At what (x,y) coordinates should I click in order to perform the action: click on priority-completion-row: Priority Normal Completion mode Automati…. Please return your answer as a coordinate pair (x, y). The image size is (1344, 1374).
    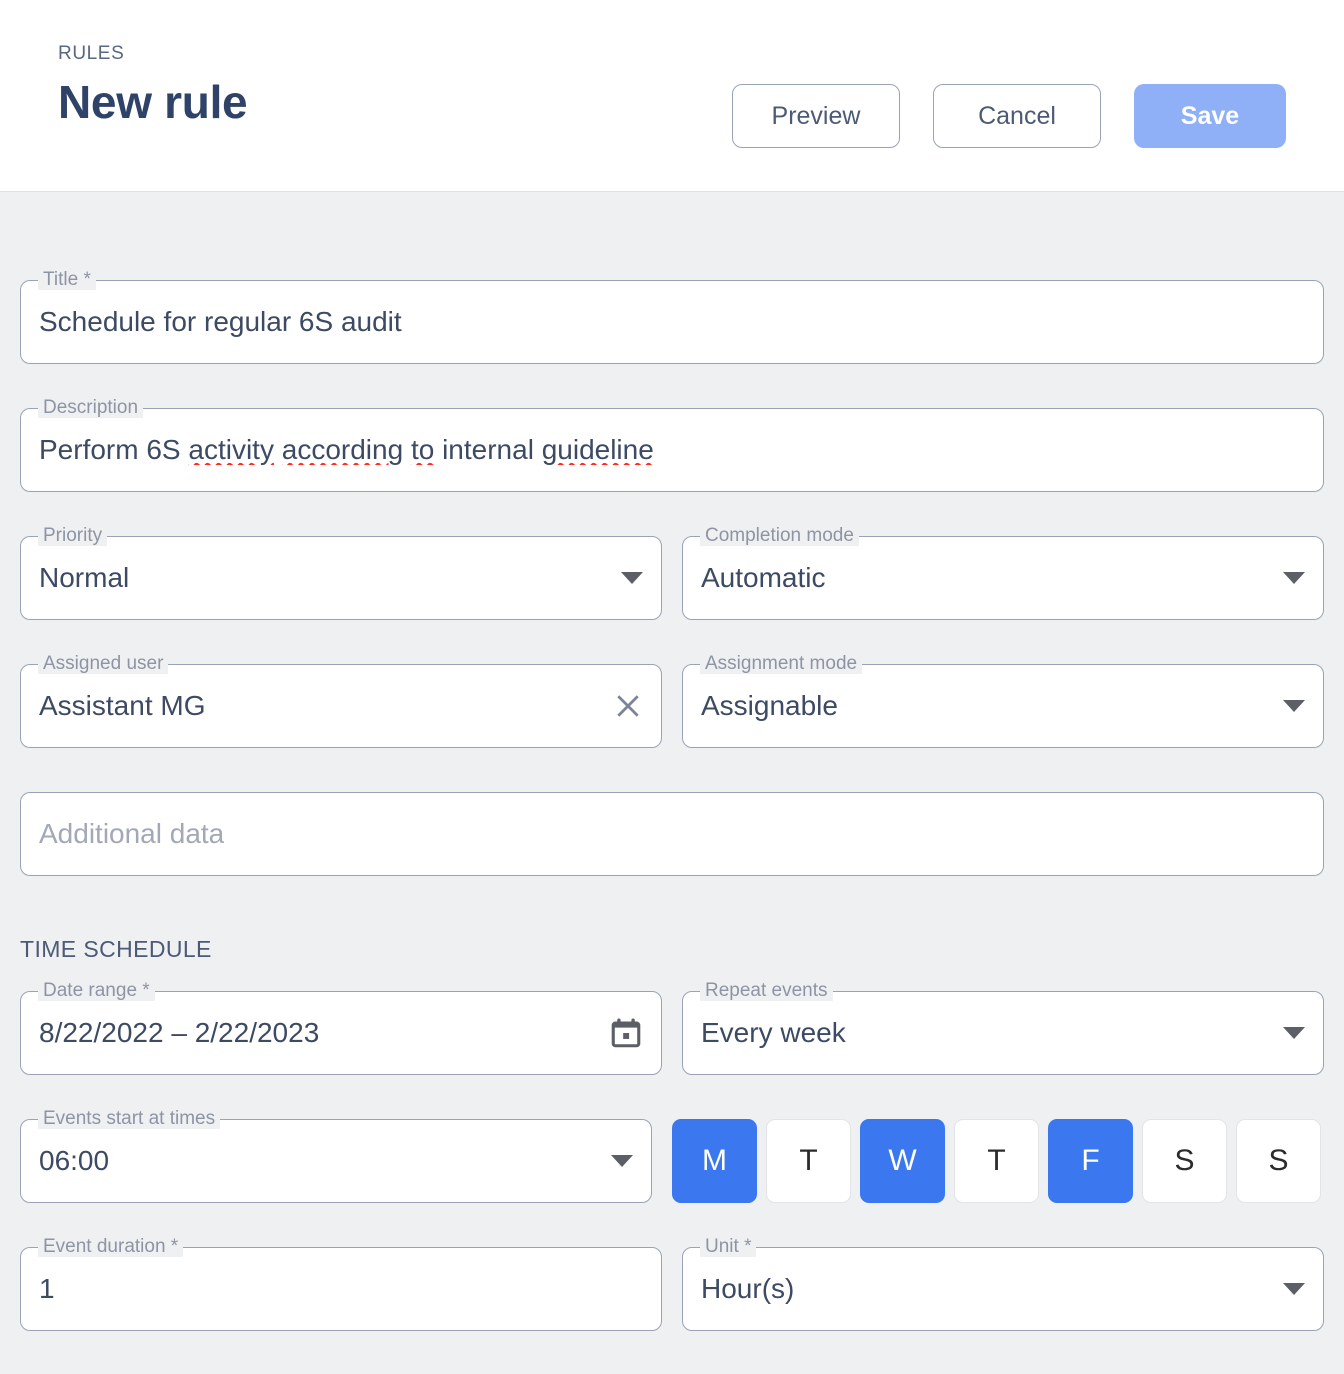
    Looking at the image, I should click on (672, 573).